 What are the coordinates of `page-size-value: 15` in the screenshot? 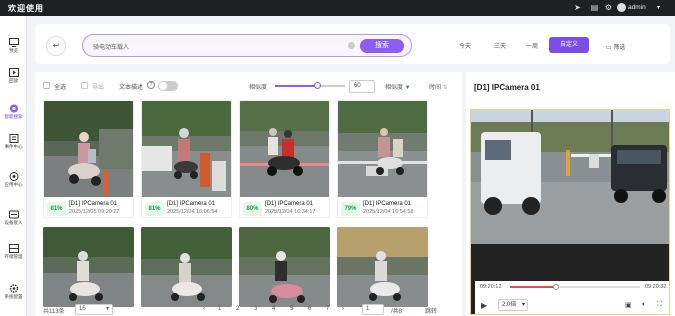 It's located at (82, 309).